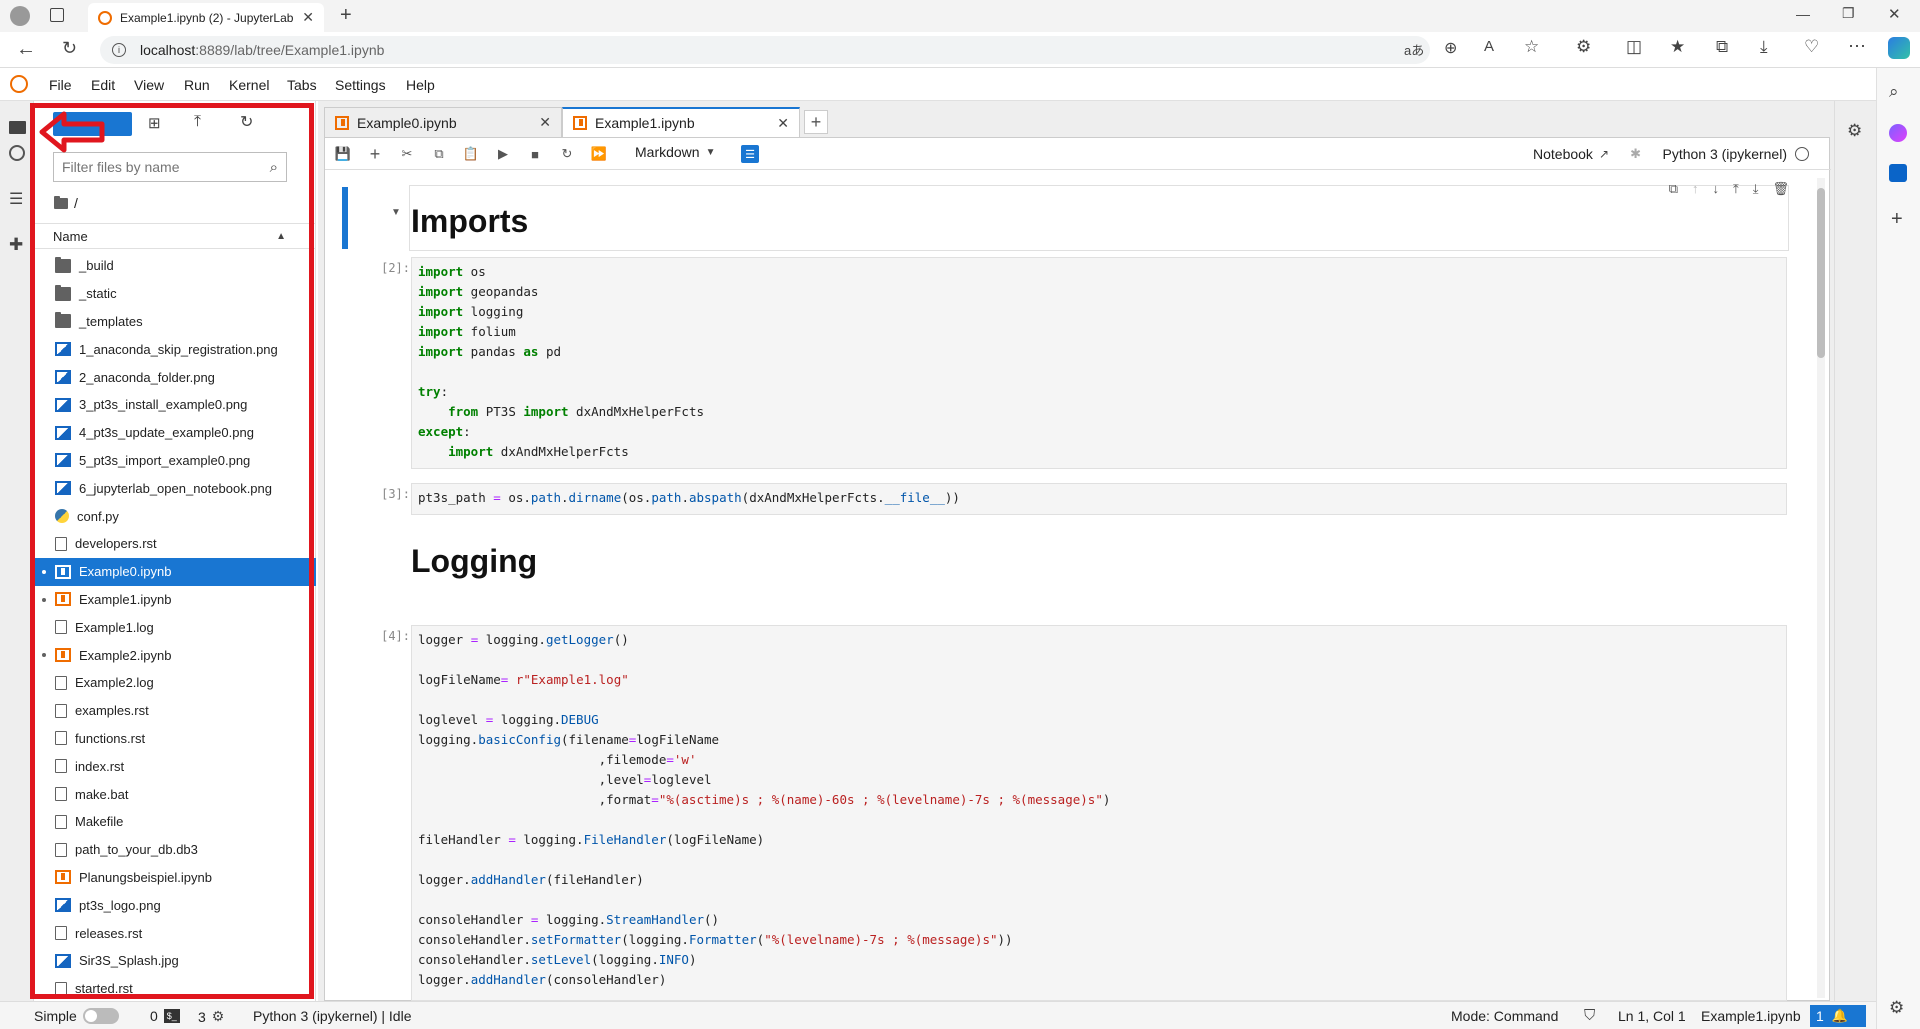 The height and width of the screenshot is (1029, 1920). I want to click on running-icon, so click(17, 153).